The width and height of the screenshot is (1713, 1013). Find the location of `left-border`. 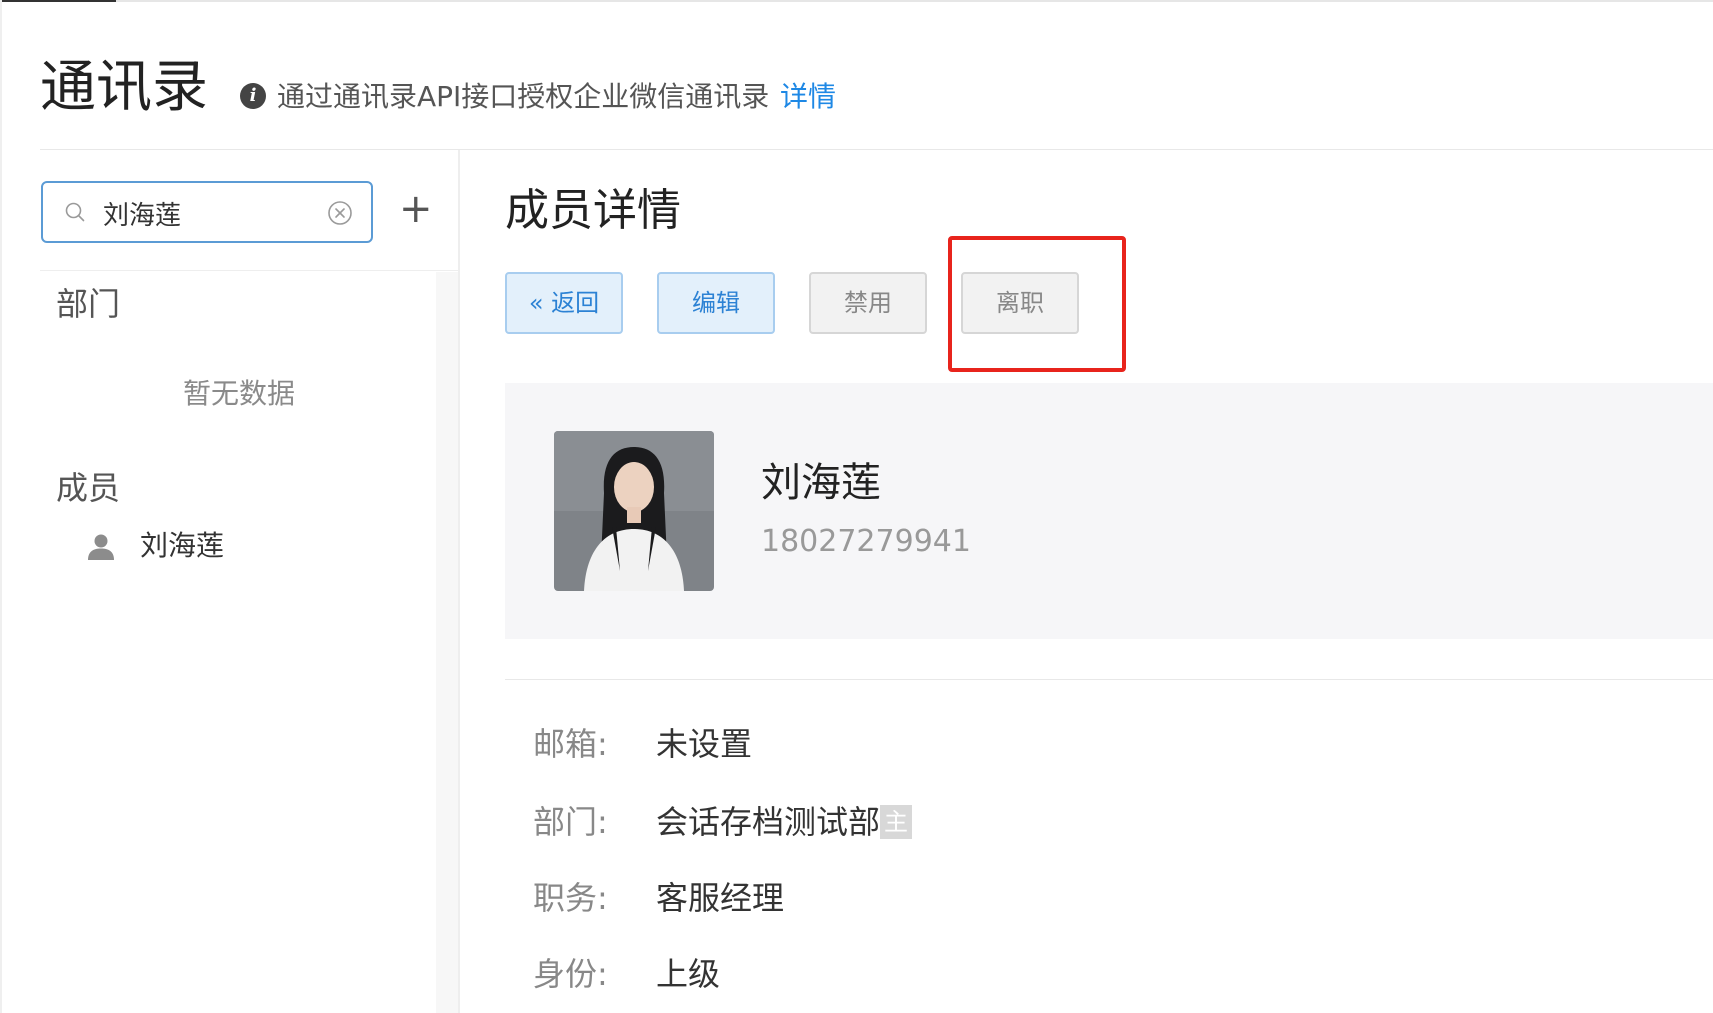

left-border is located at coordinates (1, 506).